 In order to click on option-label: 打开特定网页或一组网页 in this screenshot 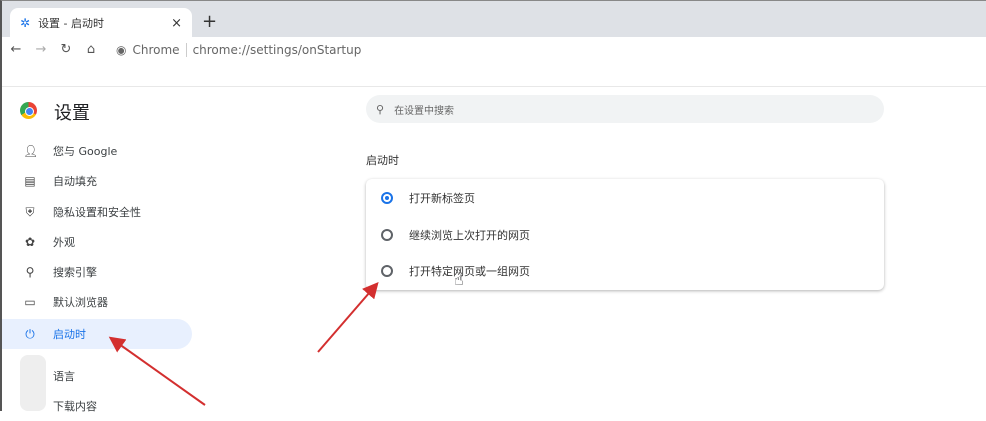, I will do `click(469, 271)`.